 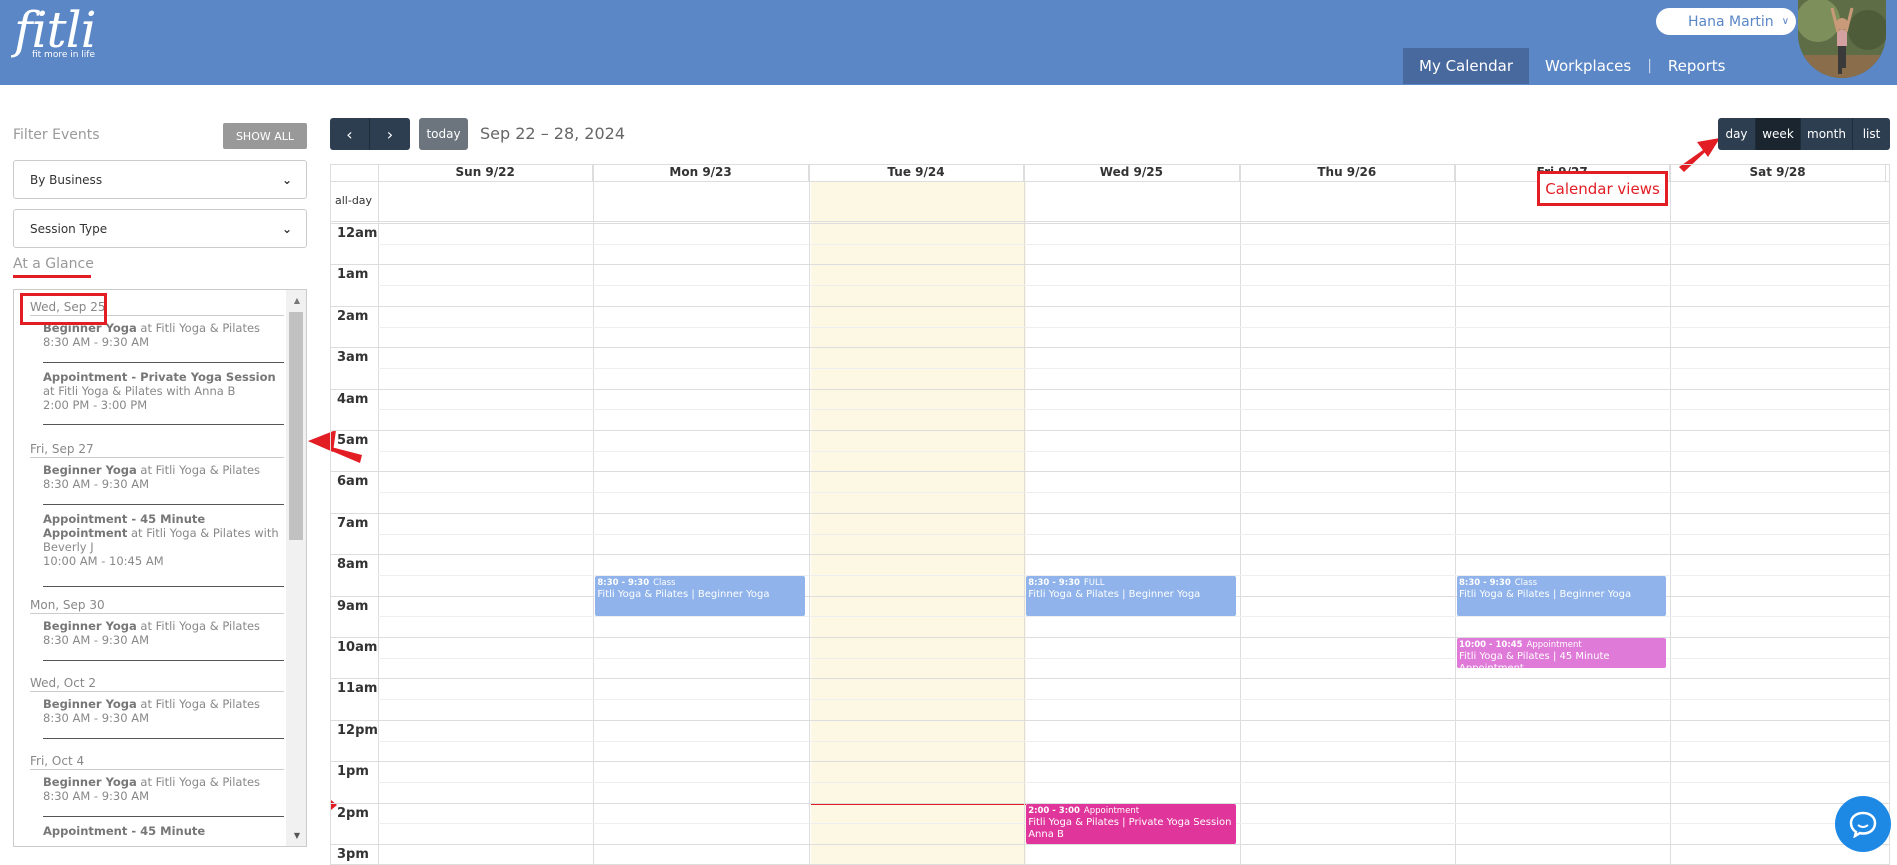 I want to click on view-month-button: month, so click(x=1827, y=134).